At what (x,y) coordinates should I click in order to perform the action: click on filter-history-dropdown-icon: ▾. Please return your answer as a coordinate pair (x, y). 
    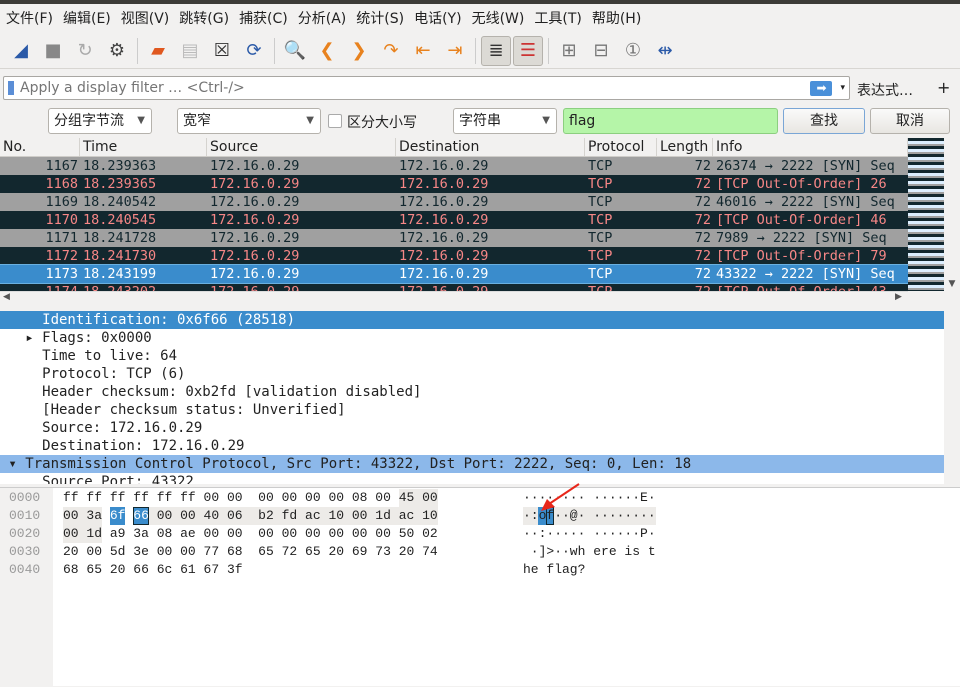
    Looking at the image, I should click on (842, 88).